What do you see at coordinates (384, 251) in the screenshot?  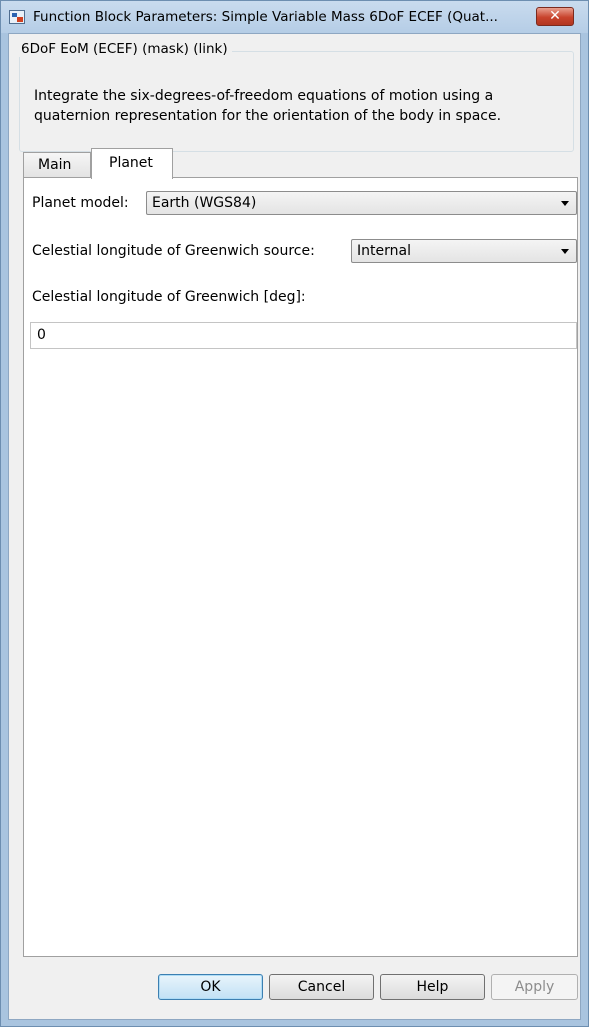 I see `greenwich-source-value: Internal` at bounding box center [384, 251].